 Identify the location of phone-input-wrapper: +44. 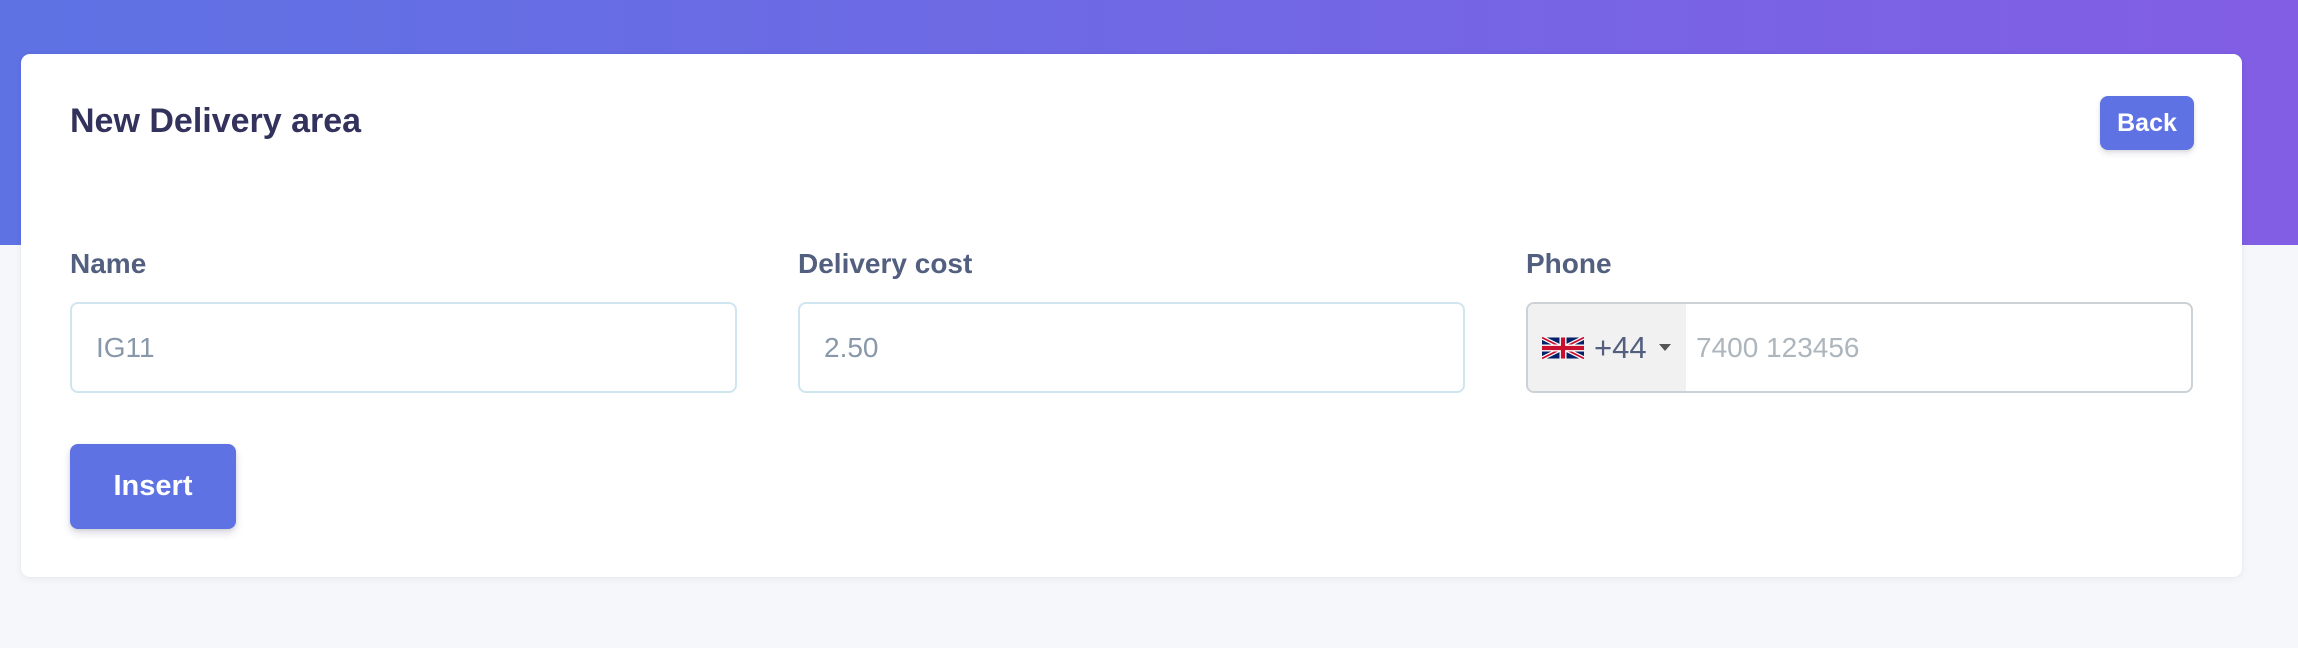
(1859, 347).